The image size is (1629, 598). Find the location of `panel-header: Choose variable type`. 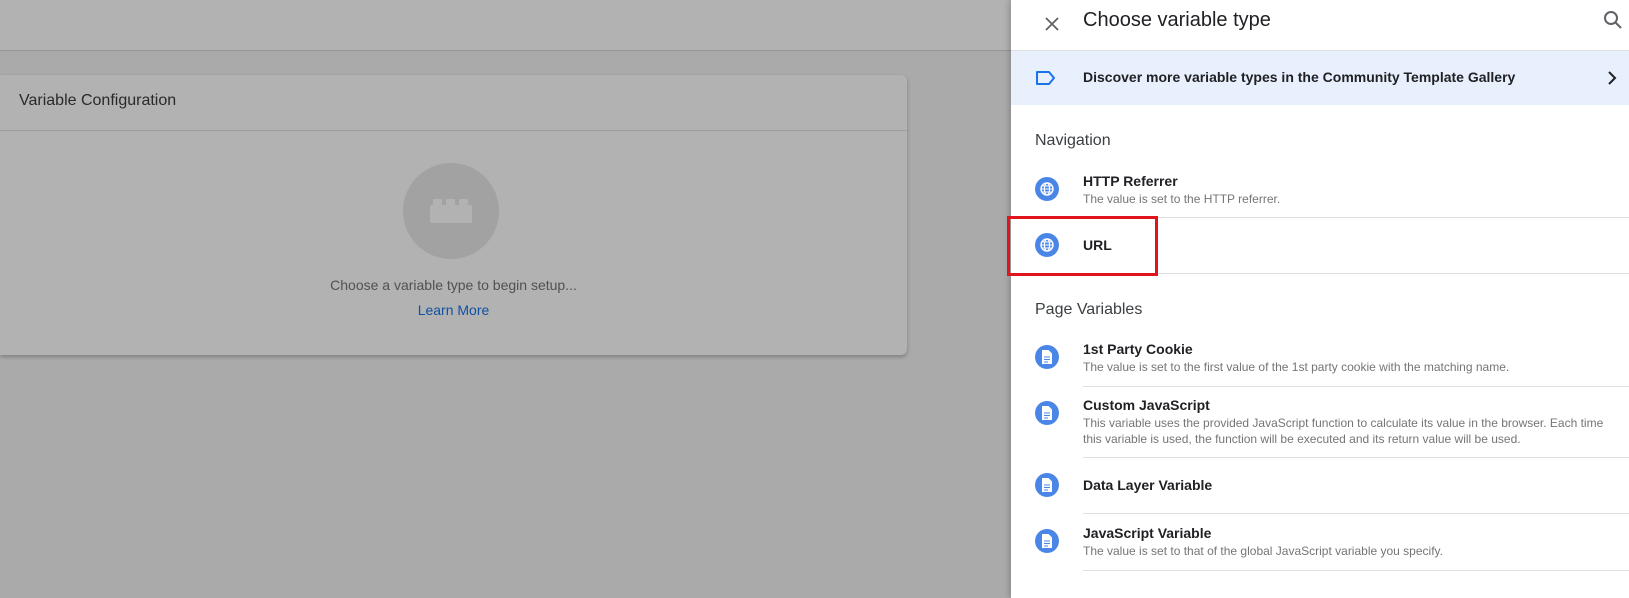

panel-header: Choose variable type is located at coordinates (1320, 25).